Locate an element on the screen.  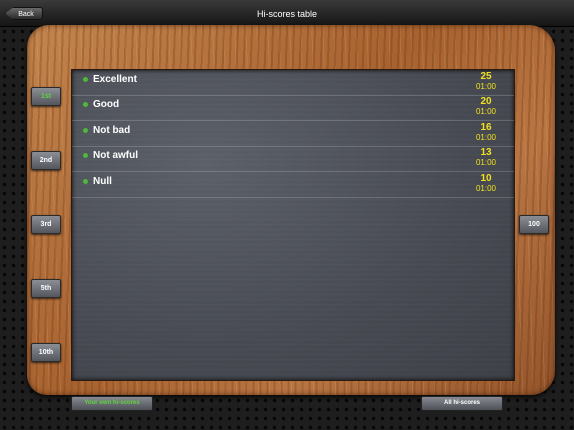
score-row: Not awful 13 01:00 is located at coordinates (293, 159).